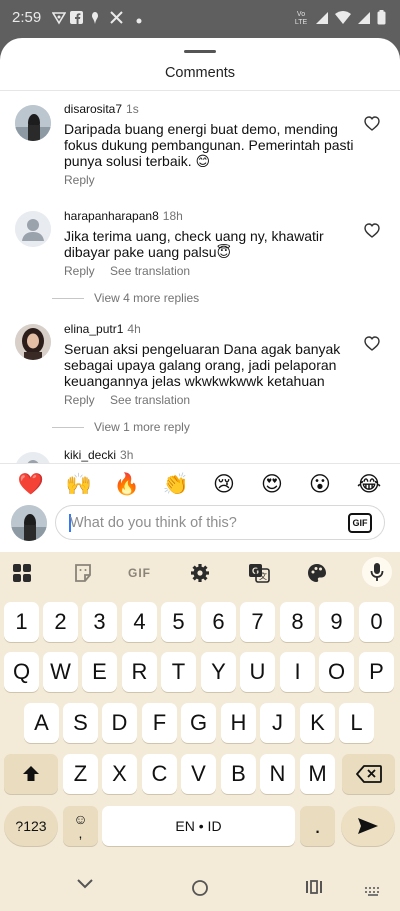 The height and width of the screenshot is (911, 400). What do you see at coordinates (238, 723) in the screenshot?
I see `key-h: H` at bounding box center [238, 723].